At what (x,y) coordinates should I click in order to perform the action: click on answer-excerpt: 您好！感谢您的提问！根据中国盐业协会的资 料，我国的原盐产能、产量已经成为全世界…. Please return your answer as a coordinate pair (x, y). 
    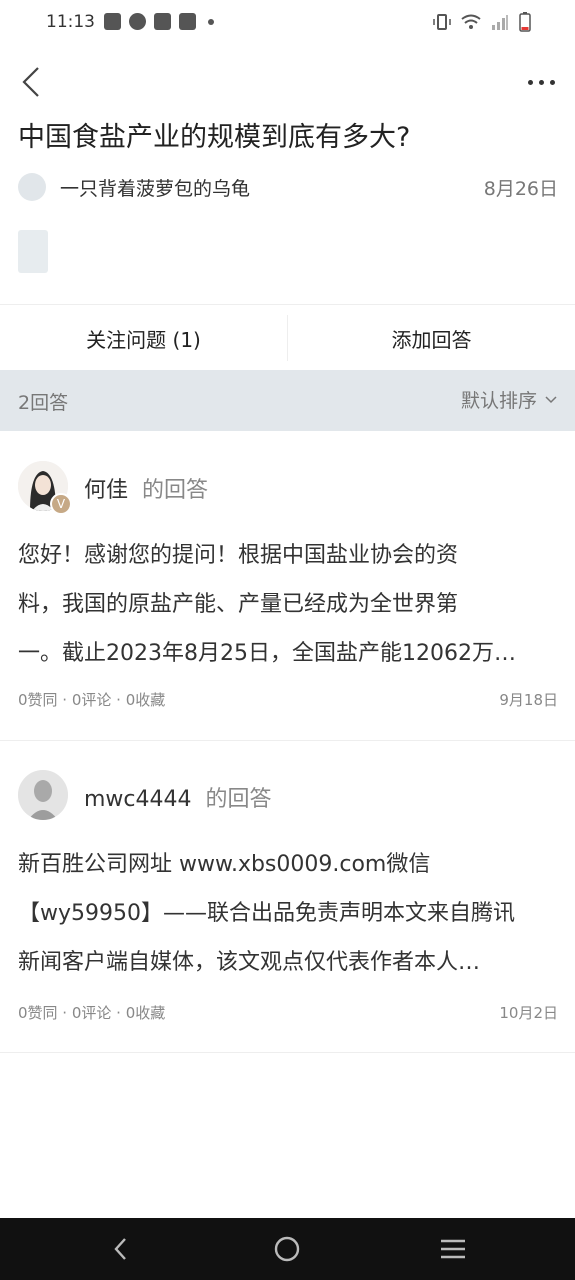
    Looking at the image, I should click on (288, 604).